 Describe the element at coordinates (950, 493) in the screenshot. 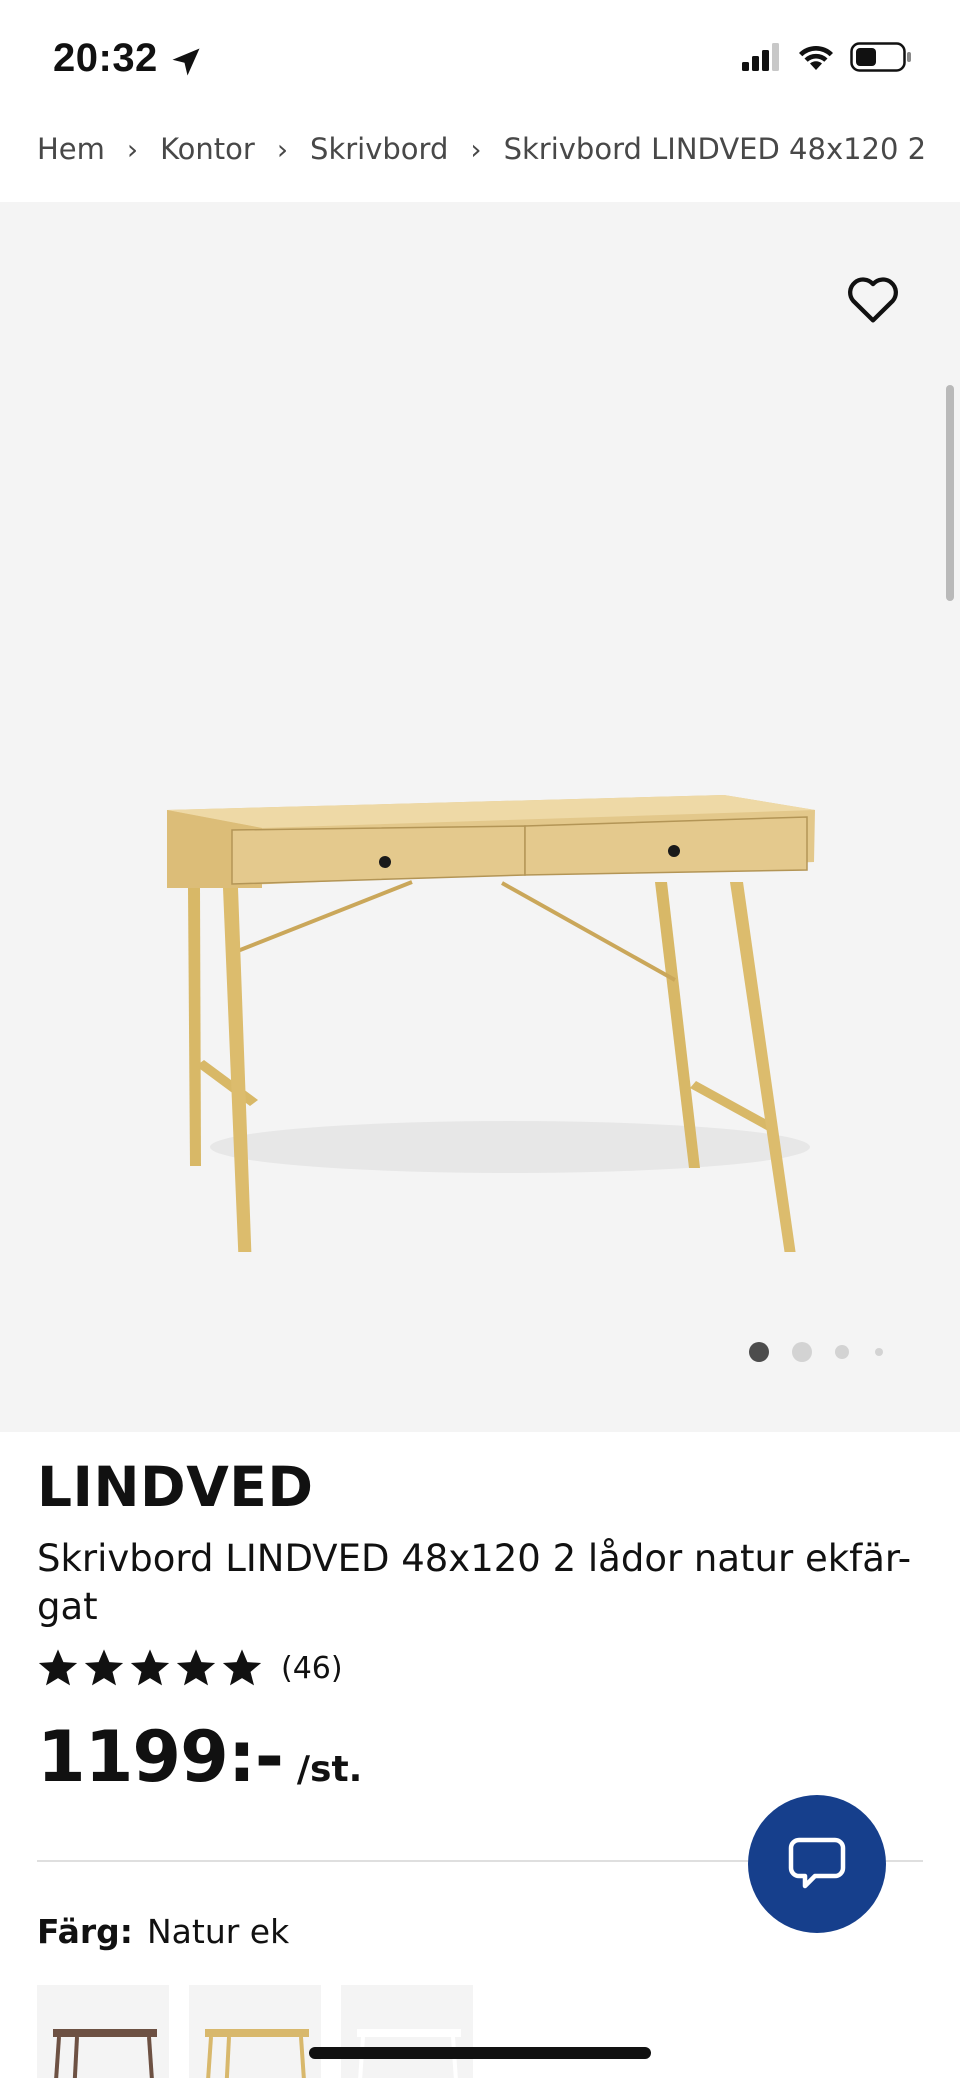

I see `scrollbar-thumb` at that location.